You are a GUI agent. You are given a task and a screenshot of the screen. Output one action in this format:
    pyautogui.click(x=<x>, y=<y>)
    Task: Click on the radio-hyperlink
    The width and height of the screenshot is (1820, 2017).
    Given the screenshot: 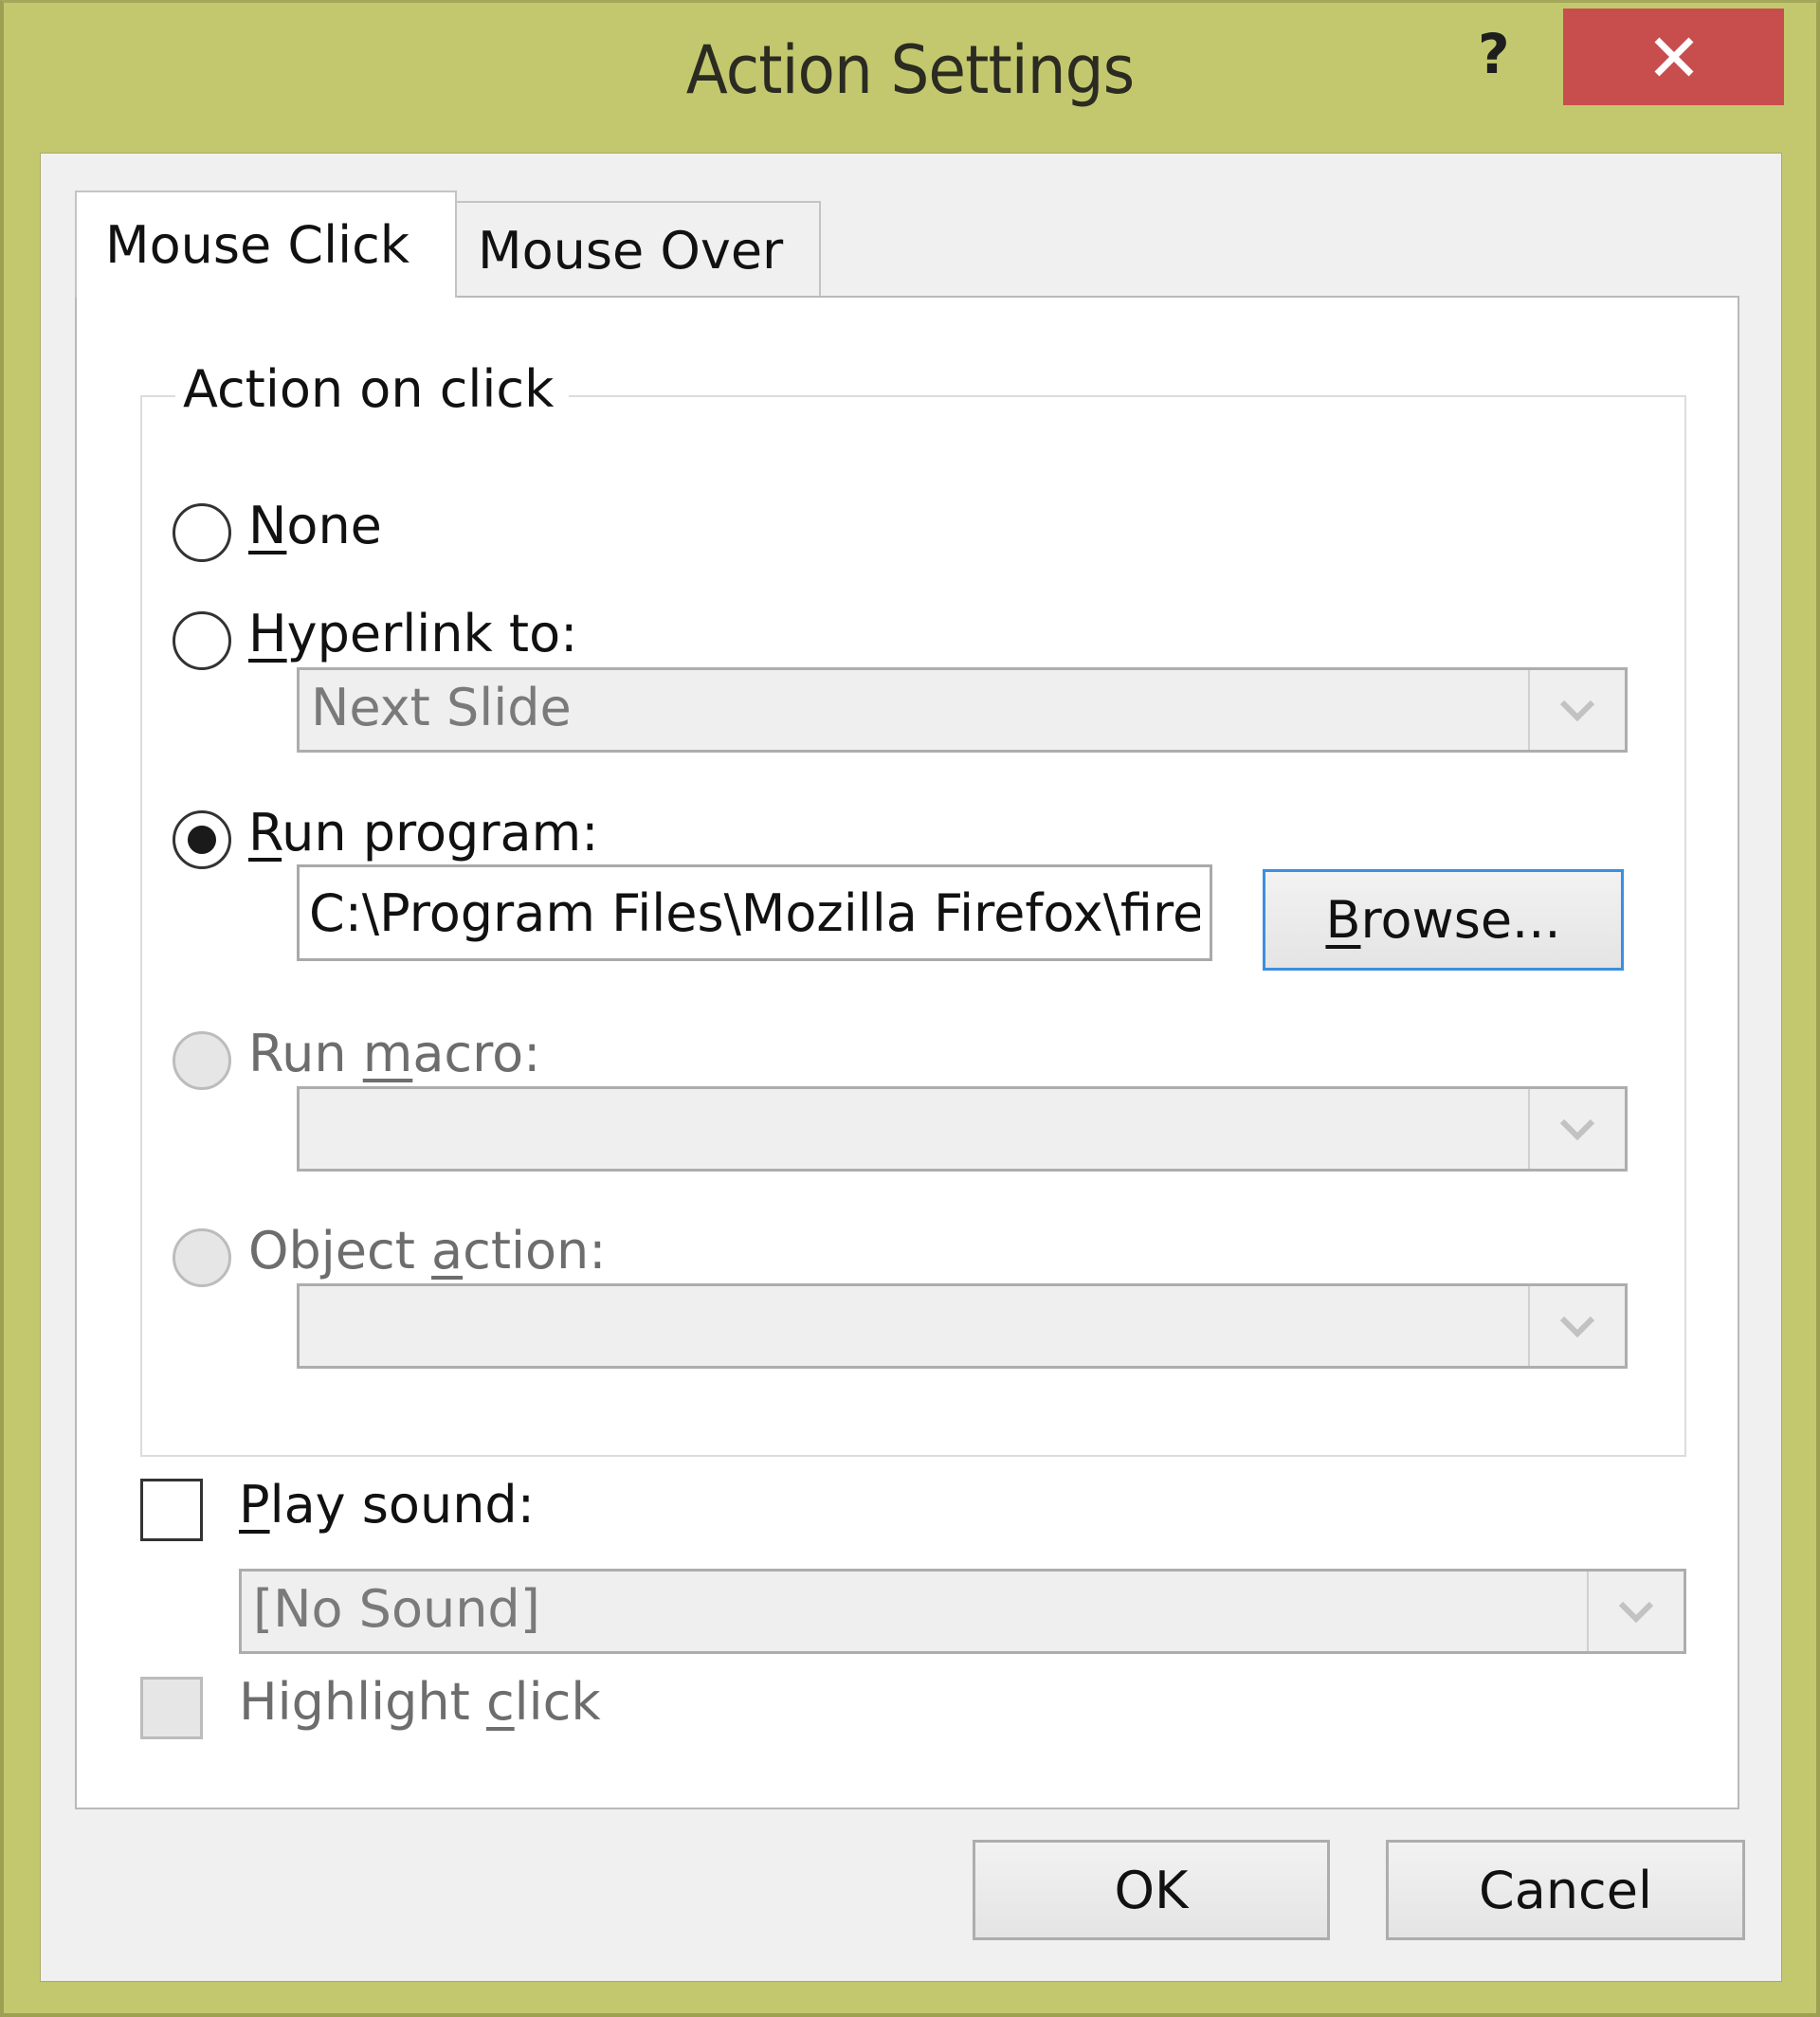 What is the action you would take?
    pyautogui.click(x=202, y=641)
    